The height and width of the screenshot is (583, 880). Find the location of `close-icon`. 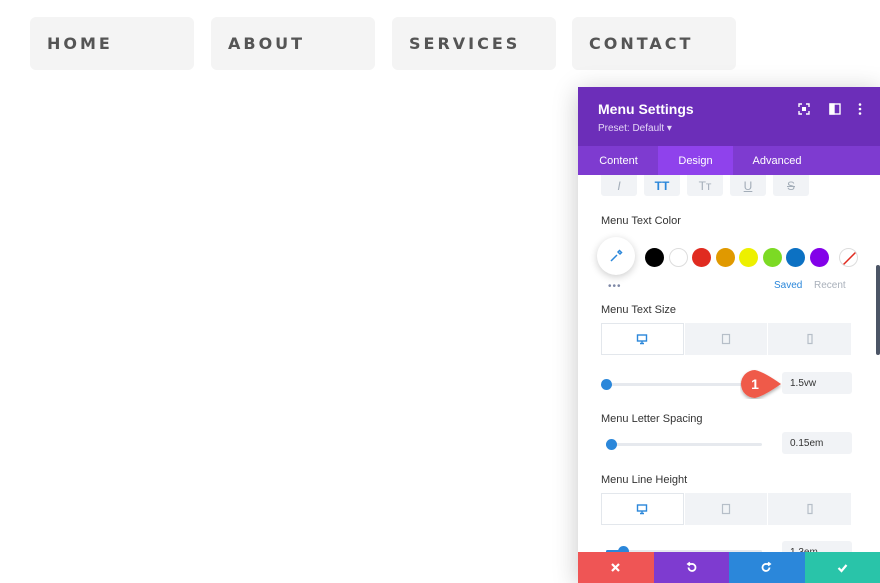

close-icon is located at coordinates (616, 567).